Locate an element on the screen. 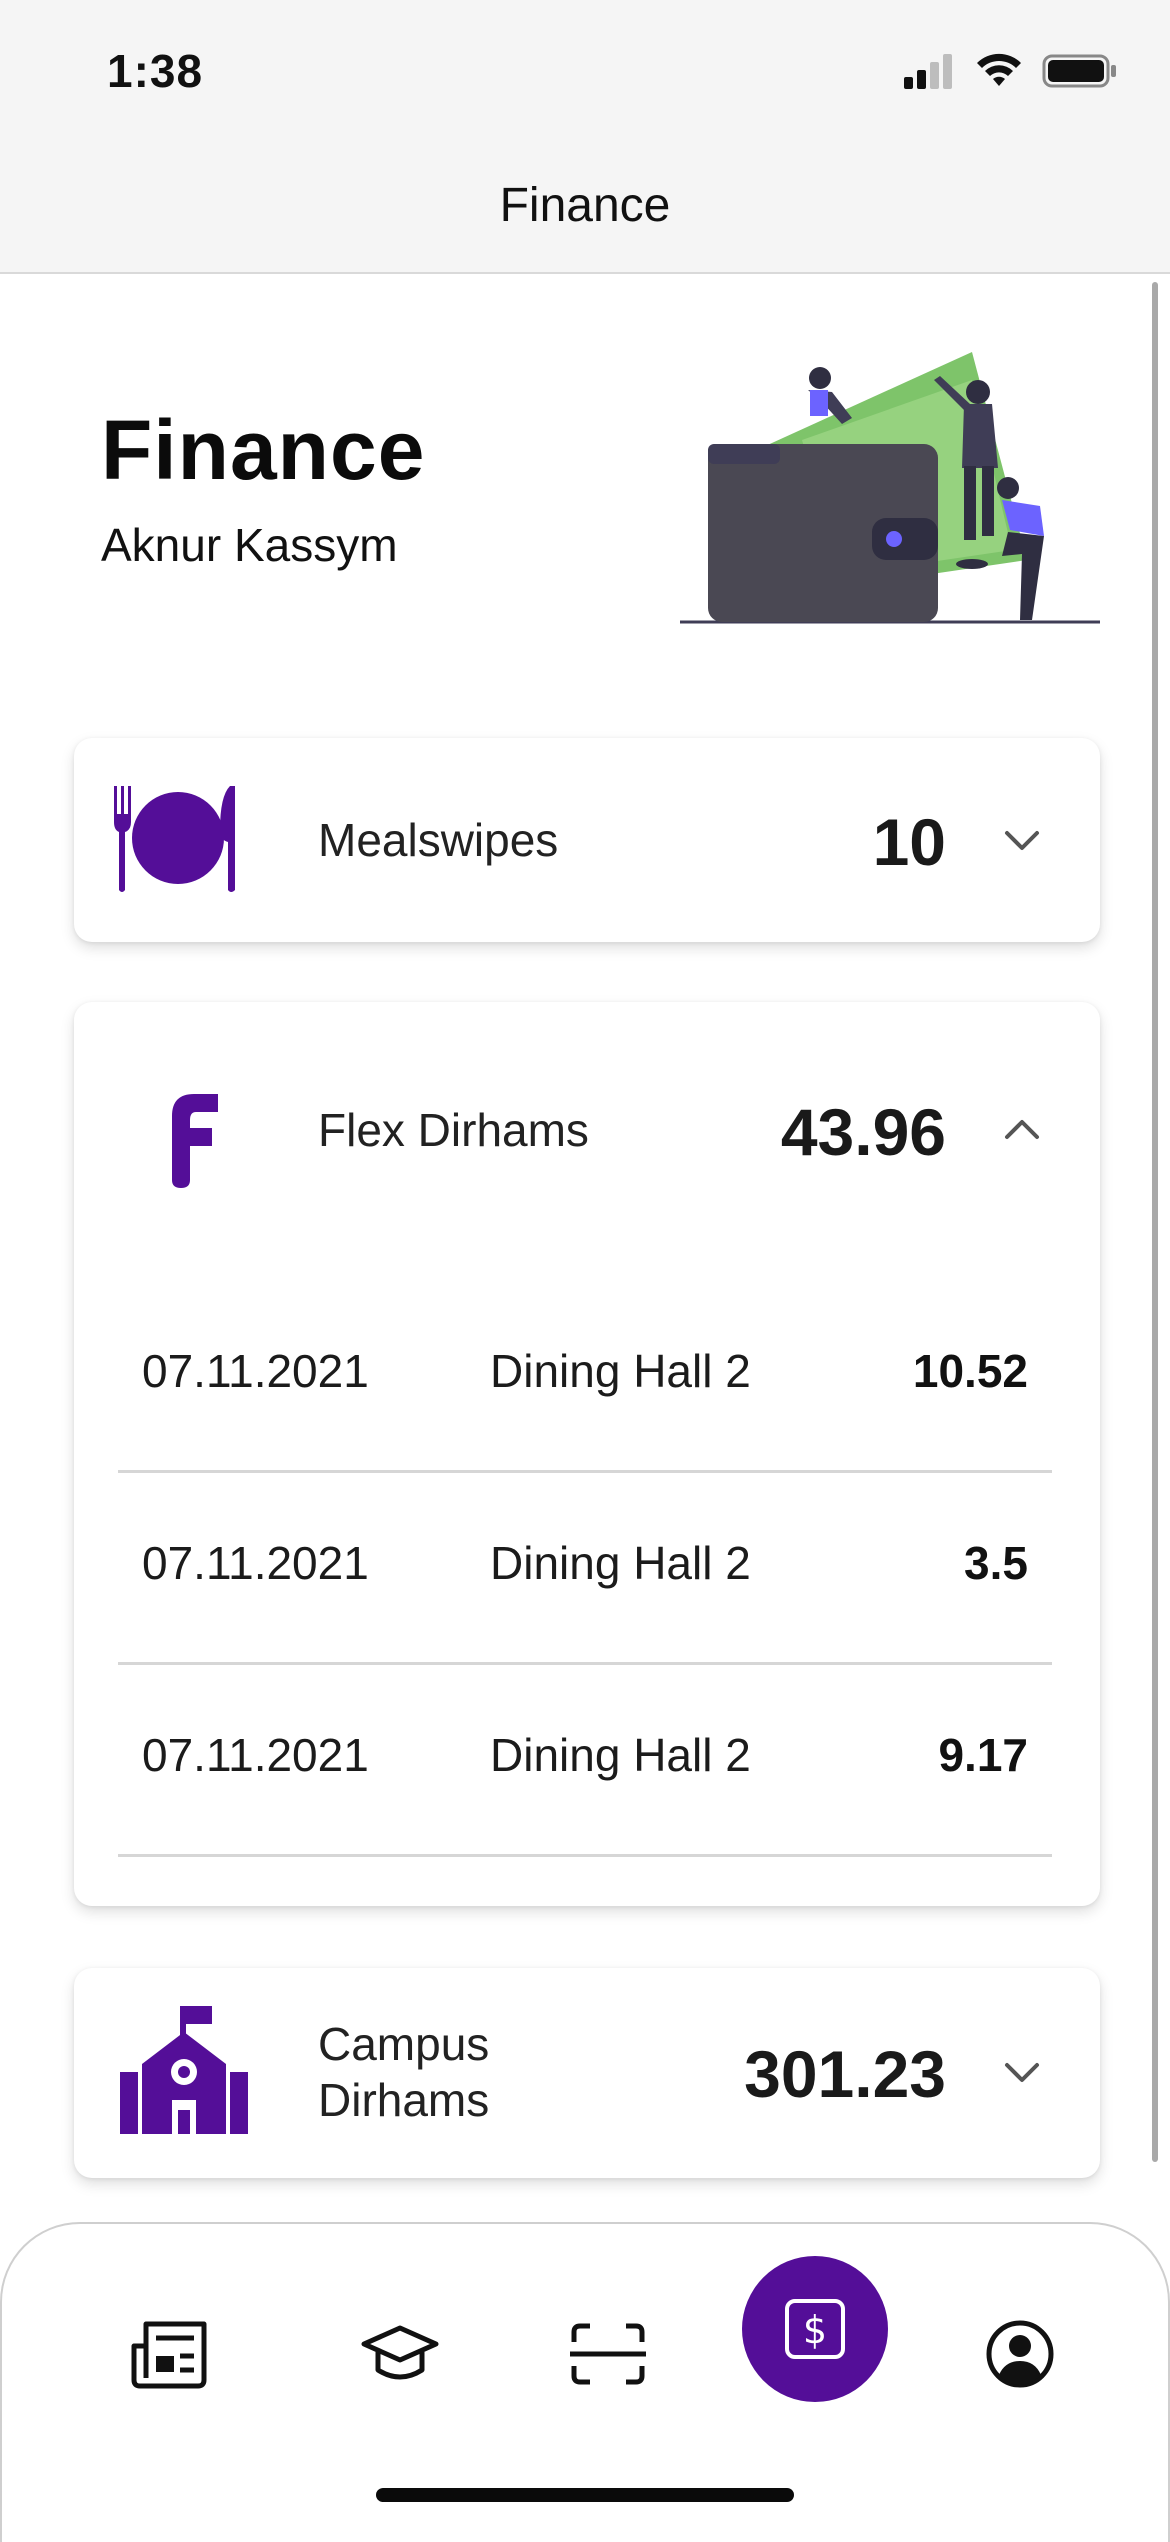  status-icons is located at coordinates (1010, 71).